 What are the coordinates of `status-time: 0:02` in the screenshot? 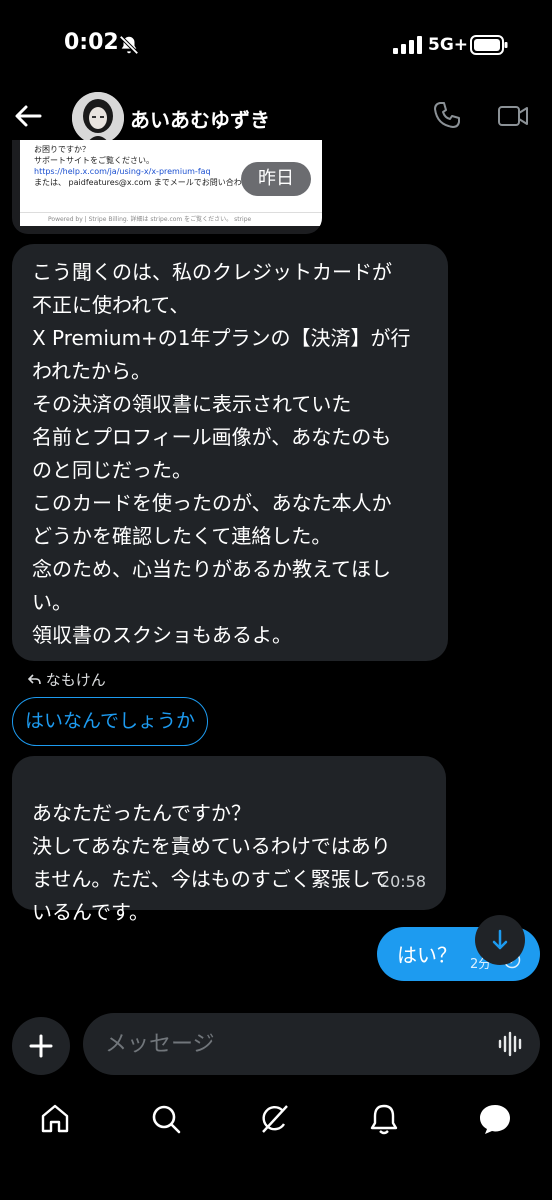 It's located at (91, 42).